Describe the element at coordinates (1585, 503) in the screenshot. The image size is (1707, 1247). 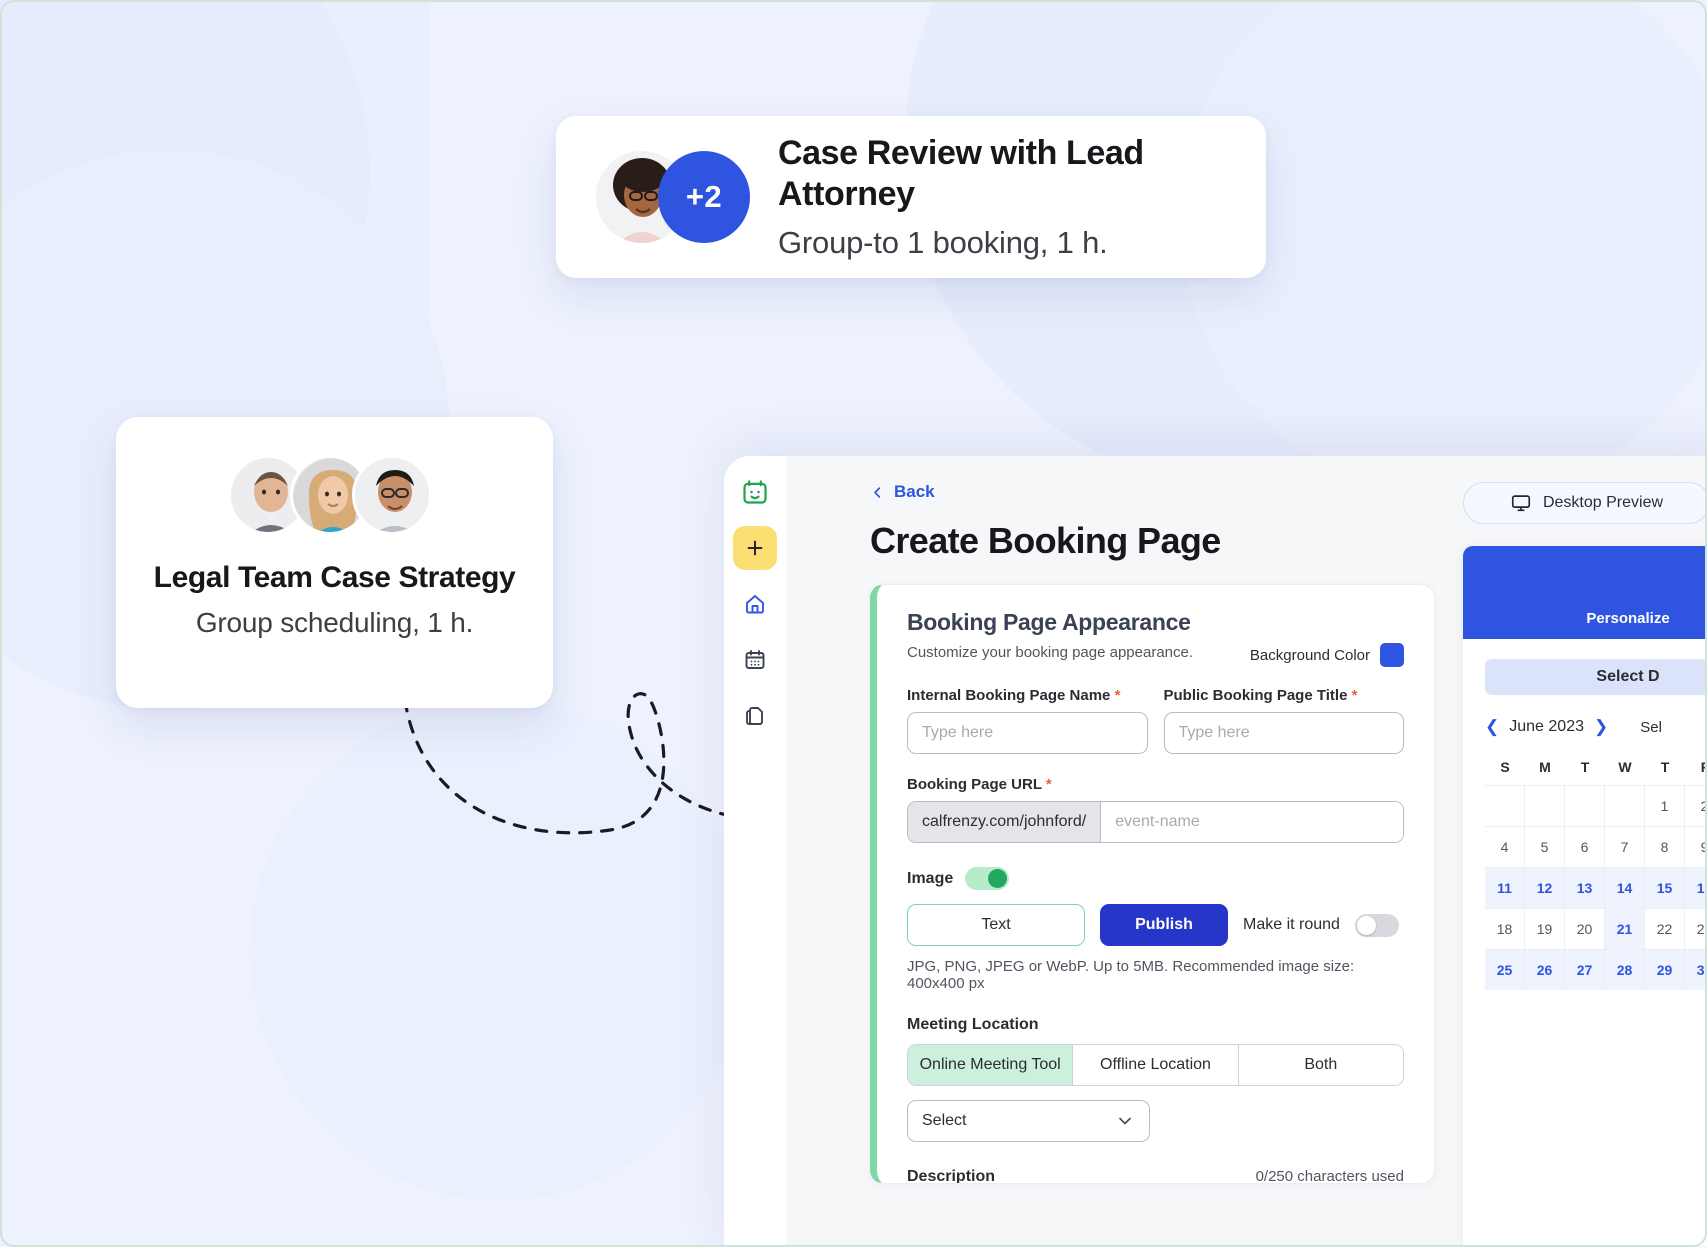
I see `desktop-preview-toggle: Desktop Preview` at that location.